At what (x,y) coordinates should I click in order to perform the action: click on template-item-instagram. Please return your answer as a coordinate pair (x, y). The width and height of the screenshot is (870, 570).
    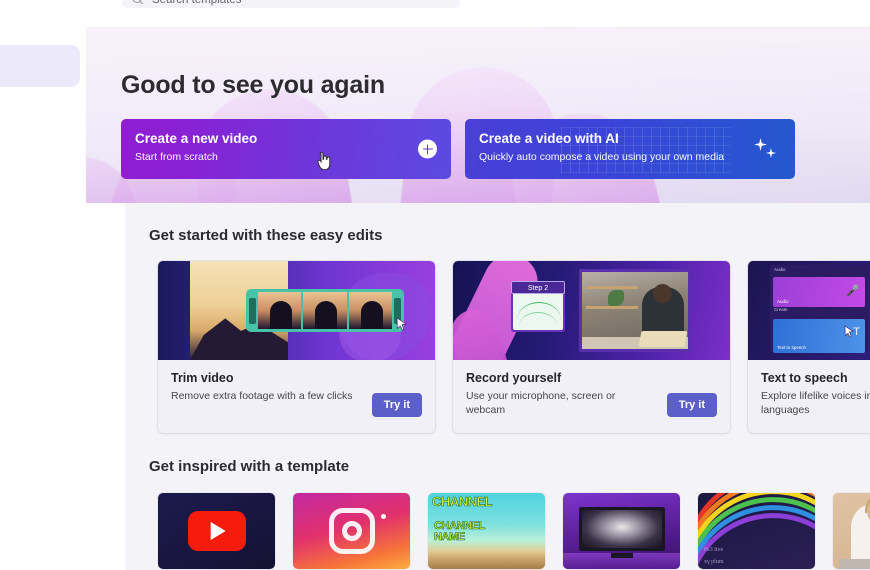
    Looking at the image, I should click on (351, 531).